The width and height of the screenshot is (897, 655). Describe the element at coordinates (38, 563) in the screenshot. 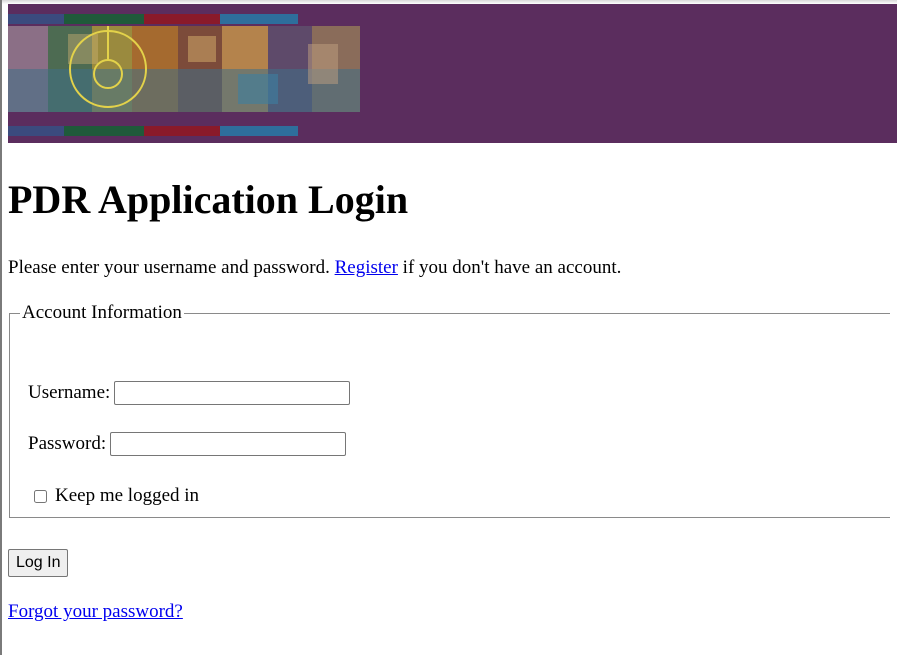

I see `login-button: Log In` at that location.